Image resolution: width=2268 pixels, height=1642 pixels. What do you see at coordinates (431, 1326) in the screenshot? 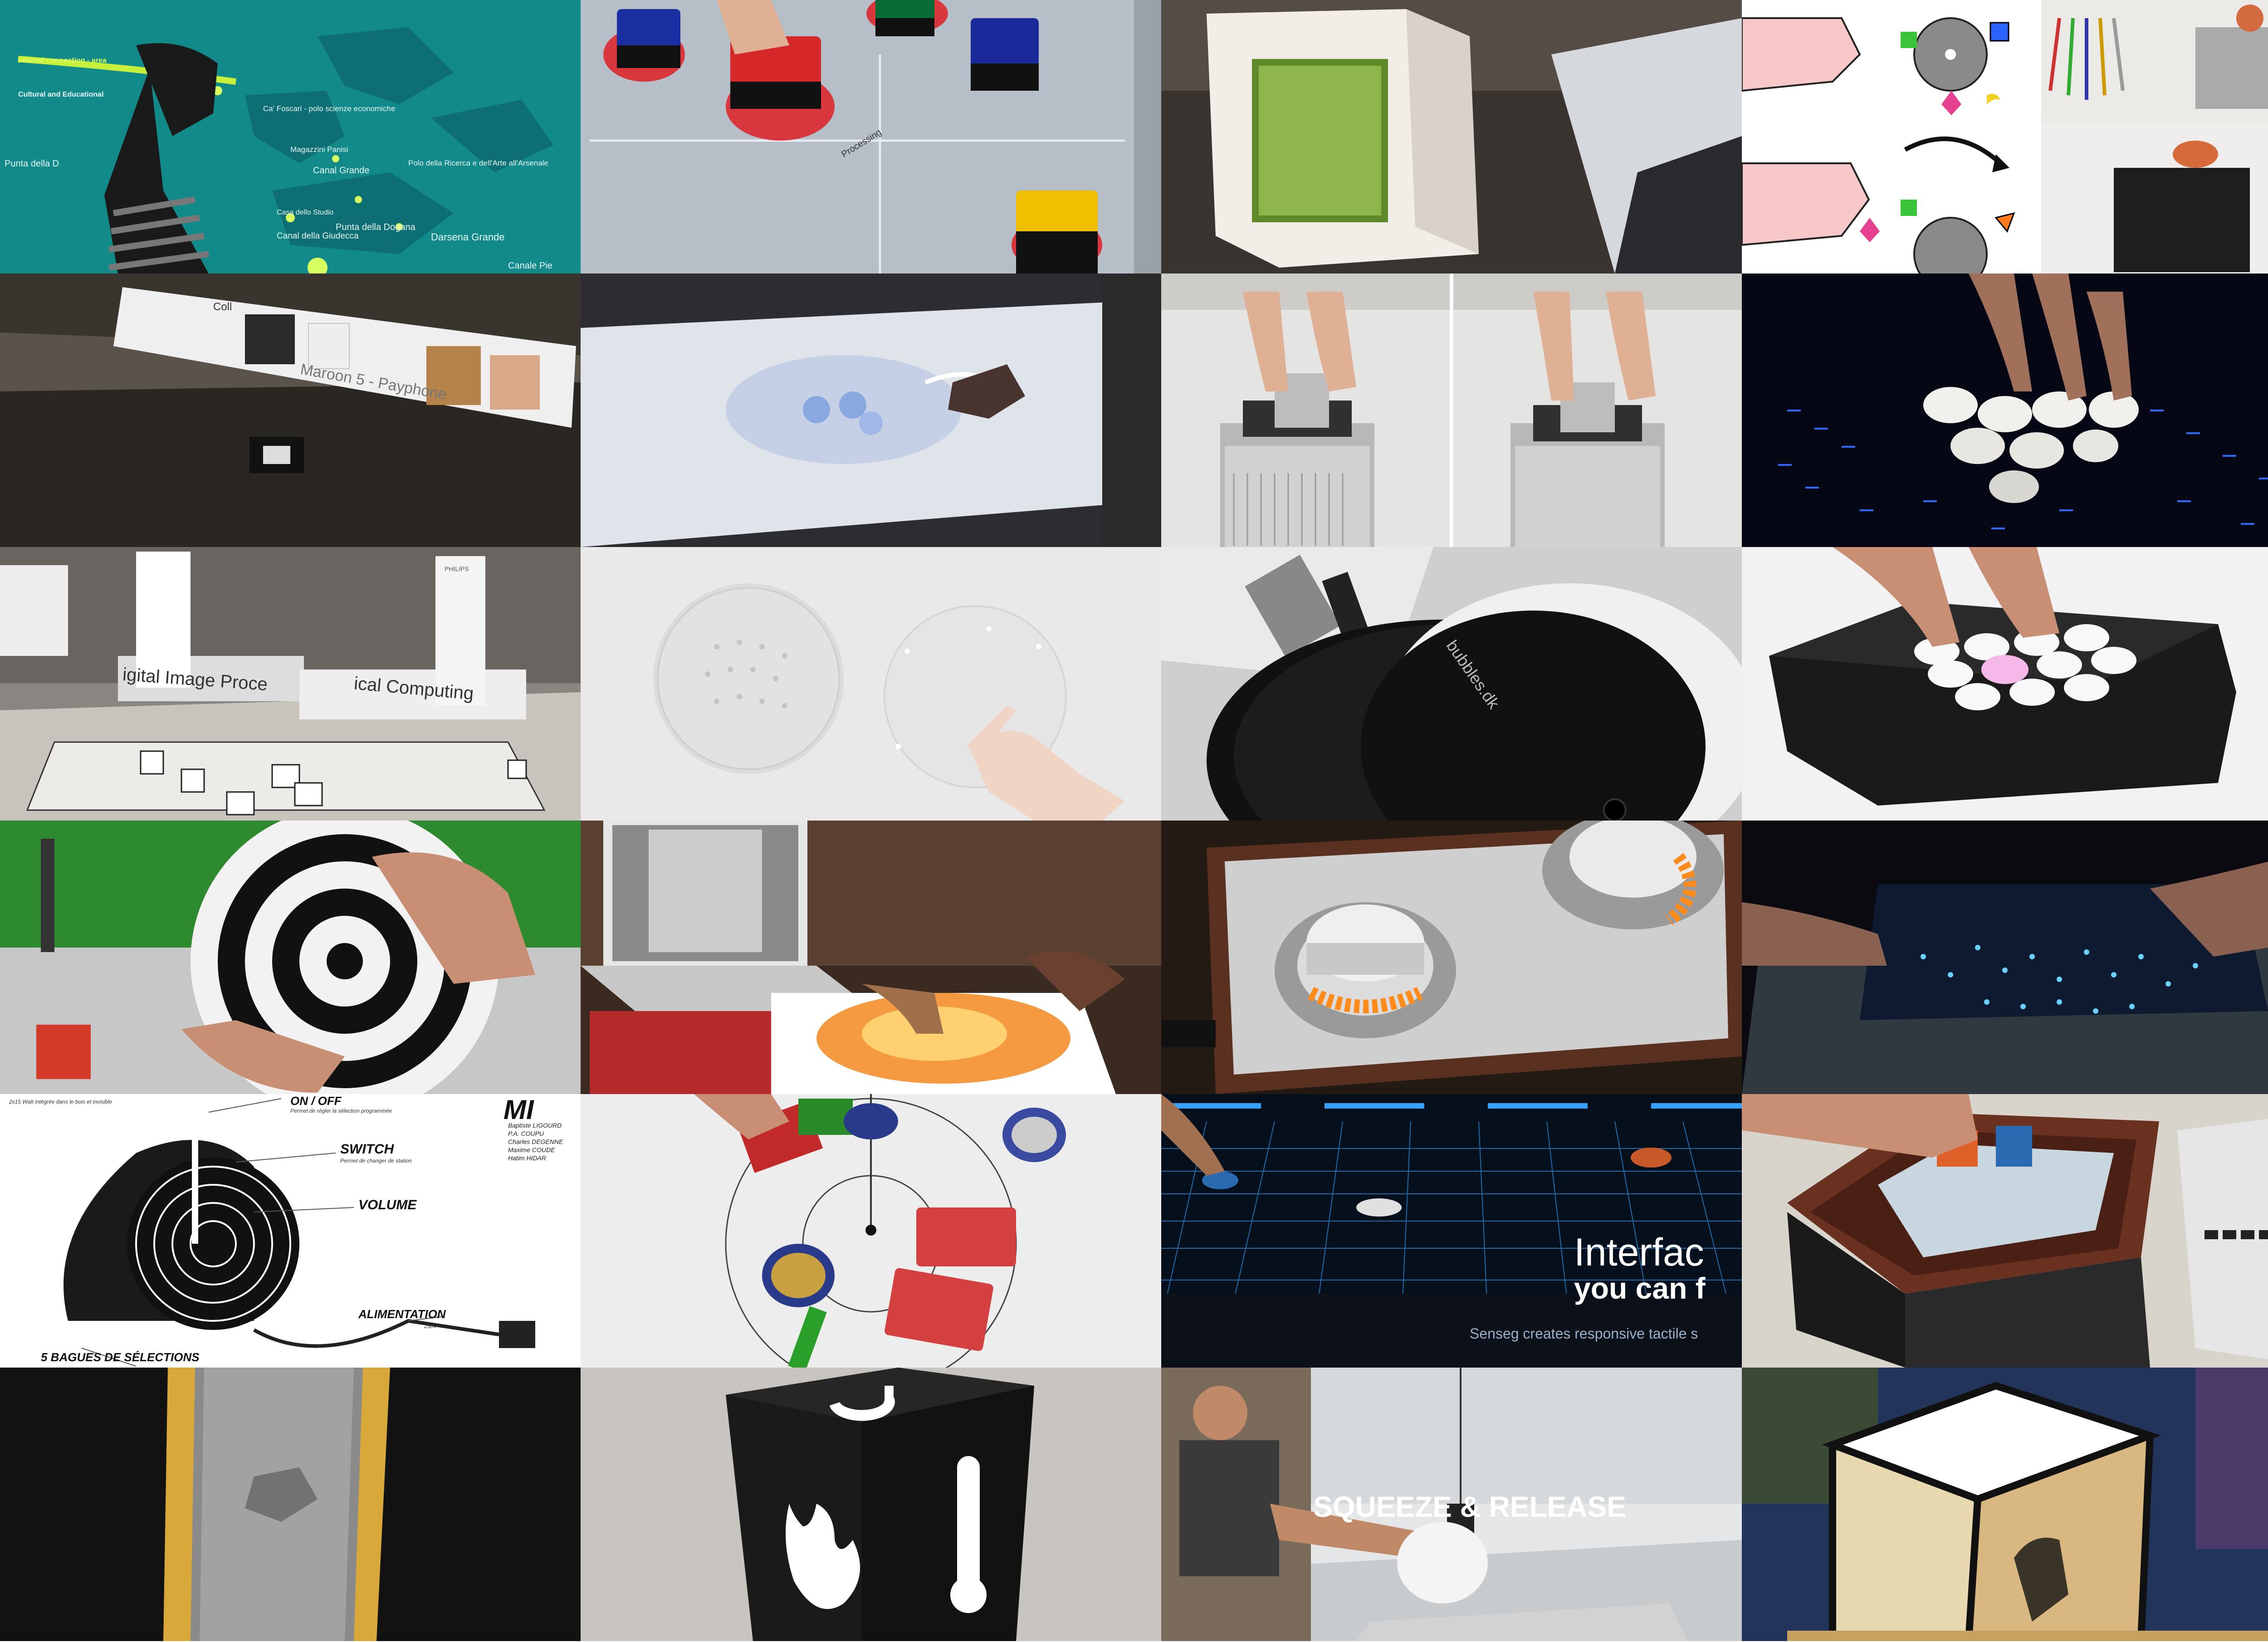
I see `label-alimentation-note: 230V` at bounding box center [431, 1326].